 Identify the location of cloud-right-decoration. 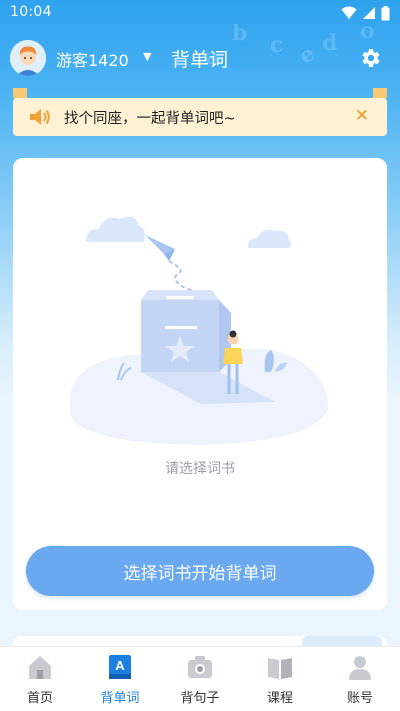
(269, 238).